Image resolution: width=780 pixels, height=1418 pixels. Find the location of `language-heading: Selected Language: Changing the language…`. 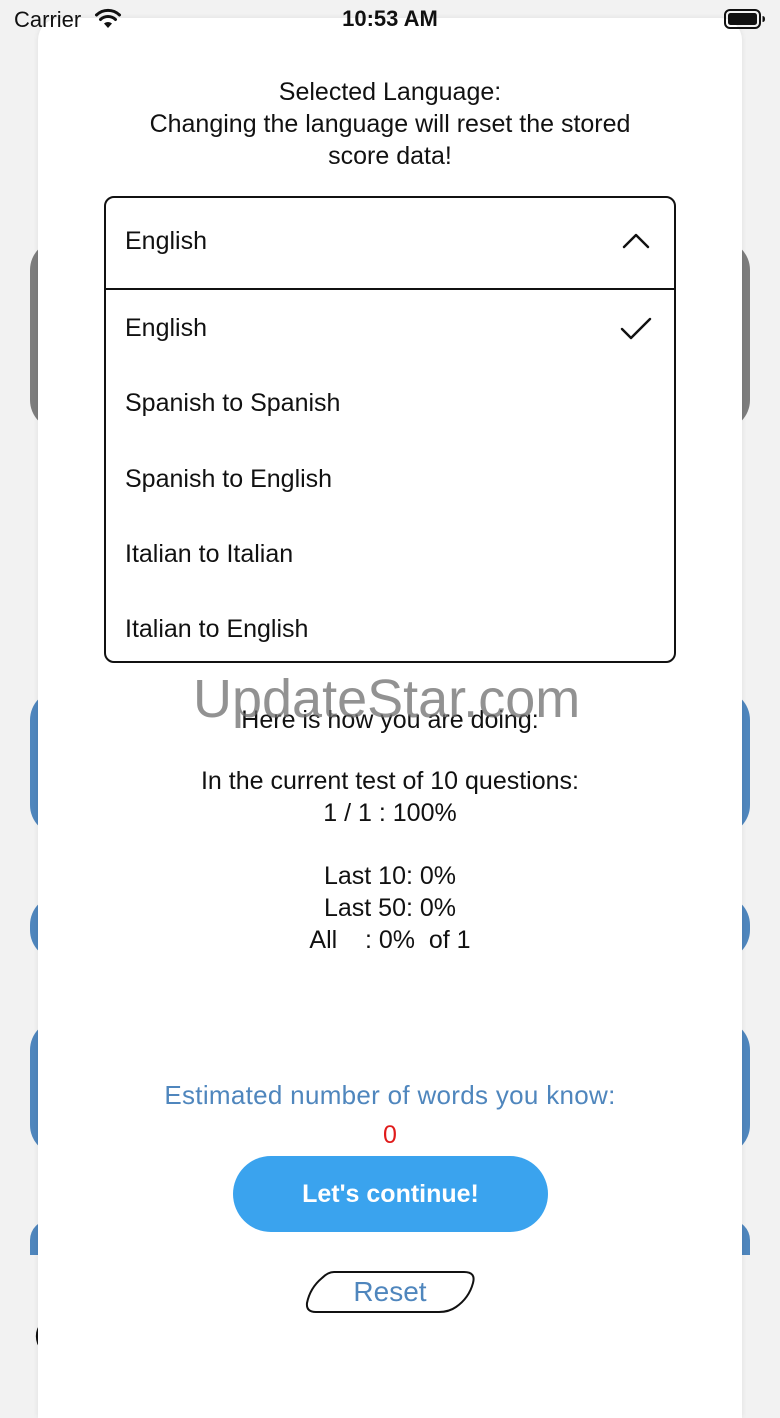

language-heading: Selected Language: Changing the language… is located at coordinates (390, 124).